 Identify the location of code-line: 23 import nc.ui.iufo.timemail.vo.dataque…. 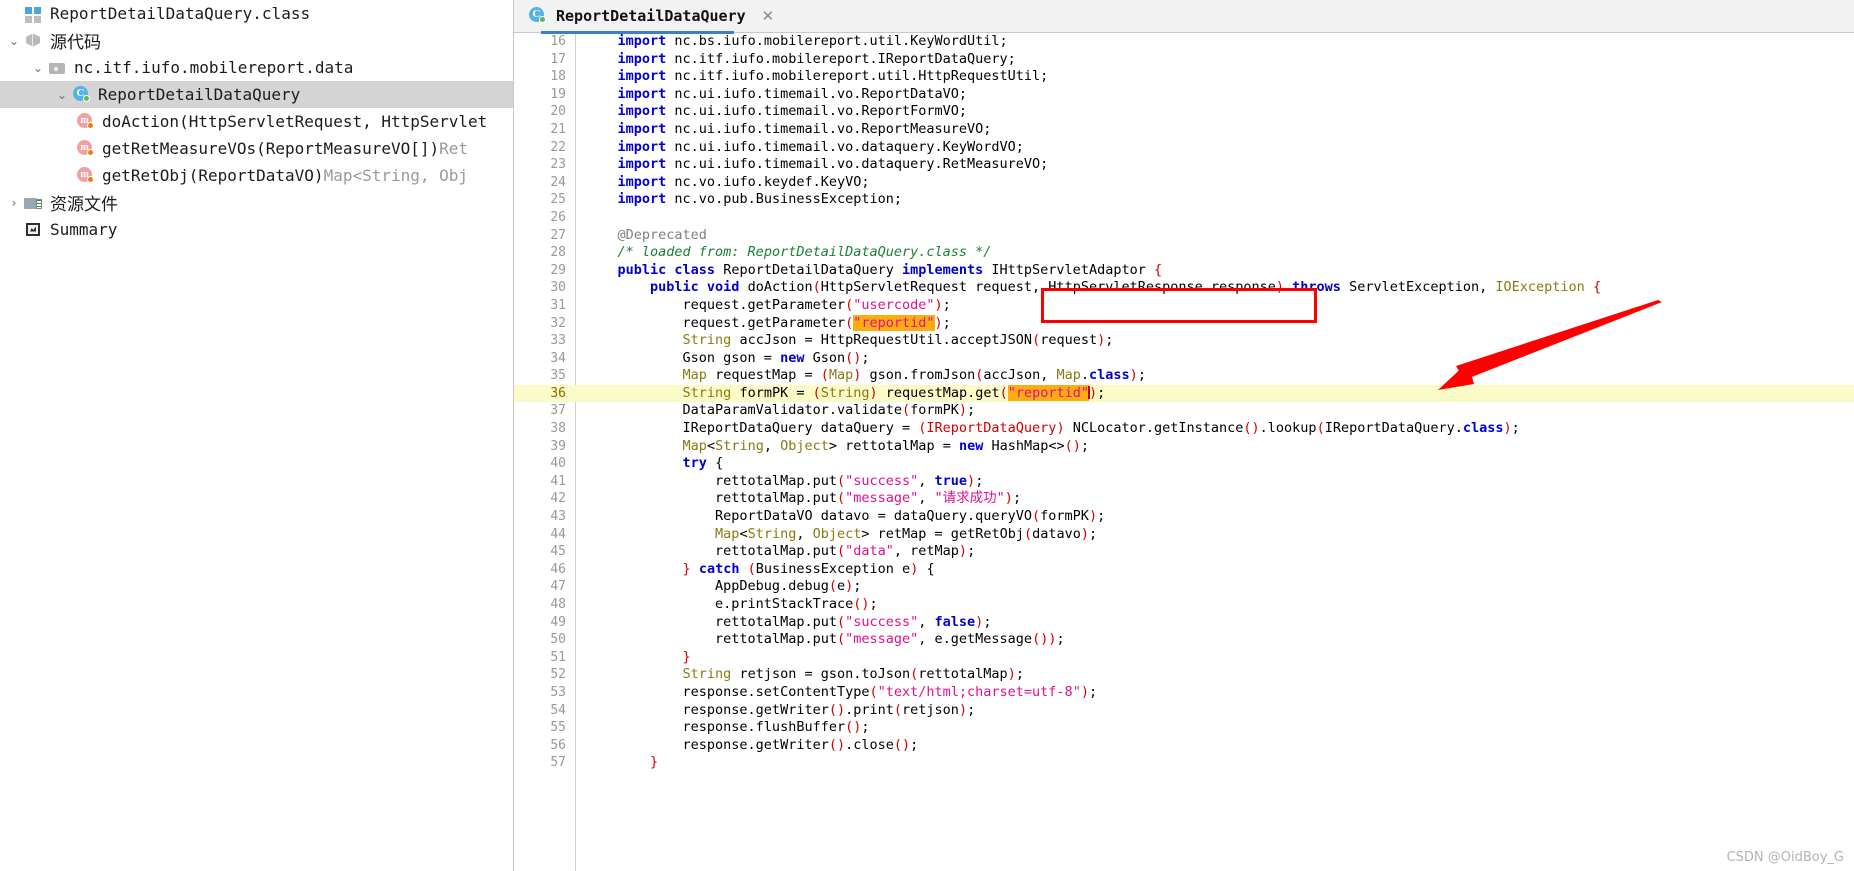
(1184, 165).